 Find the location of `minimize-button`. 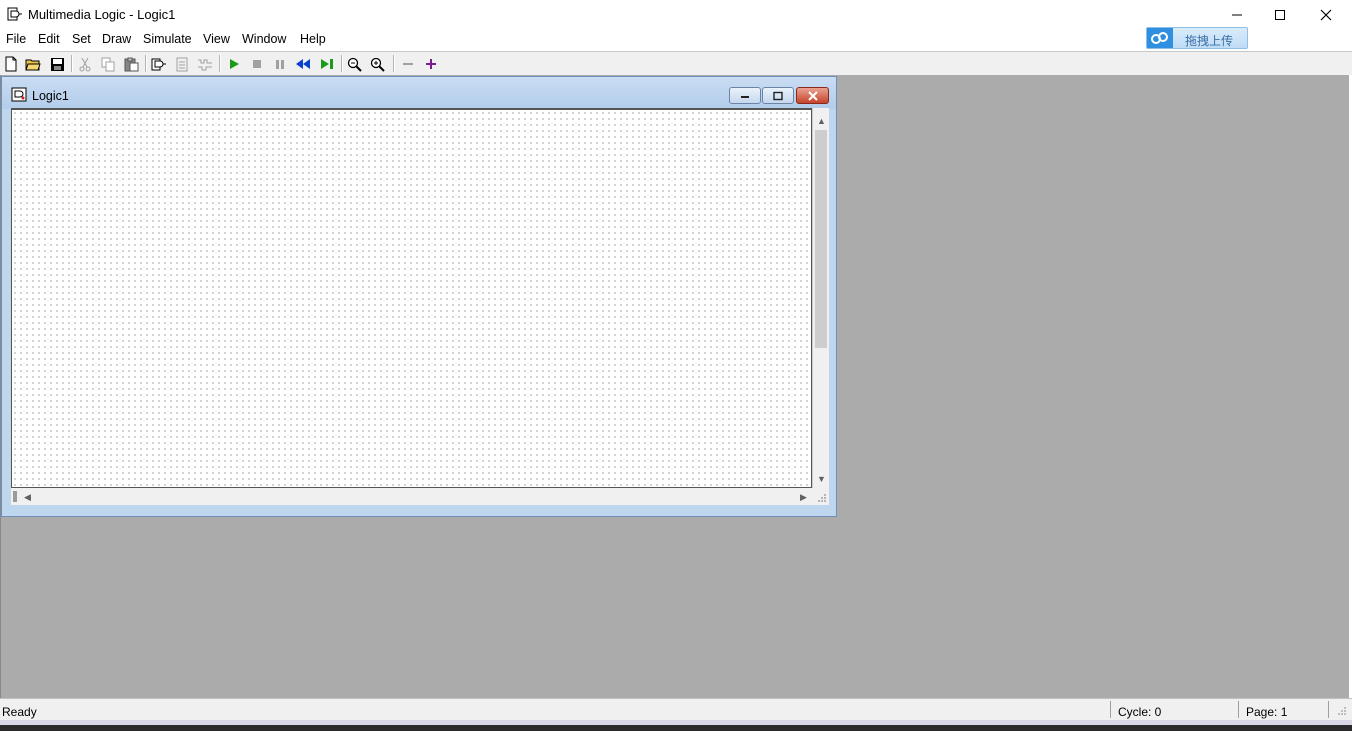

minimize-button is located at coordinates (1237, 15).